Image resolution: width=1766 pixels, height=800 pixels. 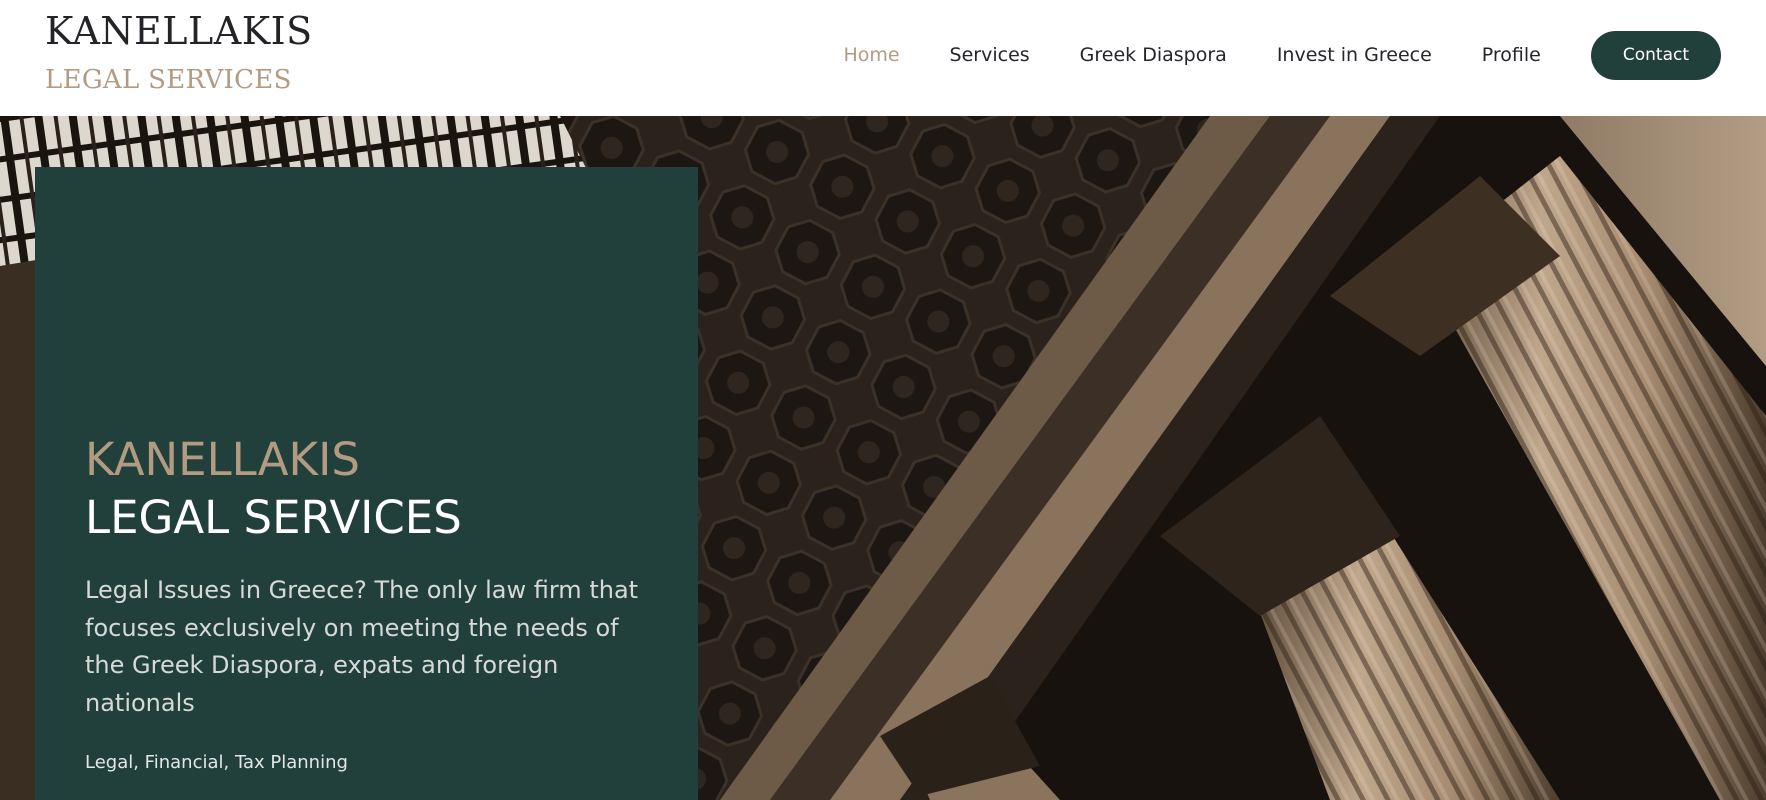 I want to click on hero-tags: Legal, Financial, Tax Planning, so click(x=216, y=762).